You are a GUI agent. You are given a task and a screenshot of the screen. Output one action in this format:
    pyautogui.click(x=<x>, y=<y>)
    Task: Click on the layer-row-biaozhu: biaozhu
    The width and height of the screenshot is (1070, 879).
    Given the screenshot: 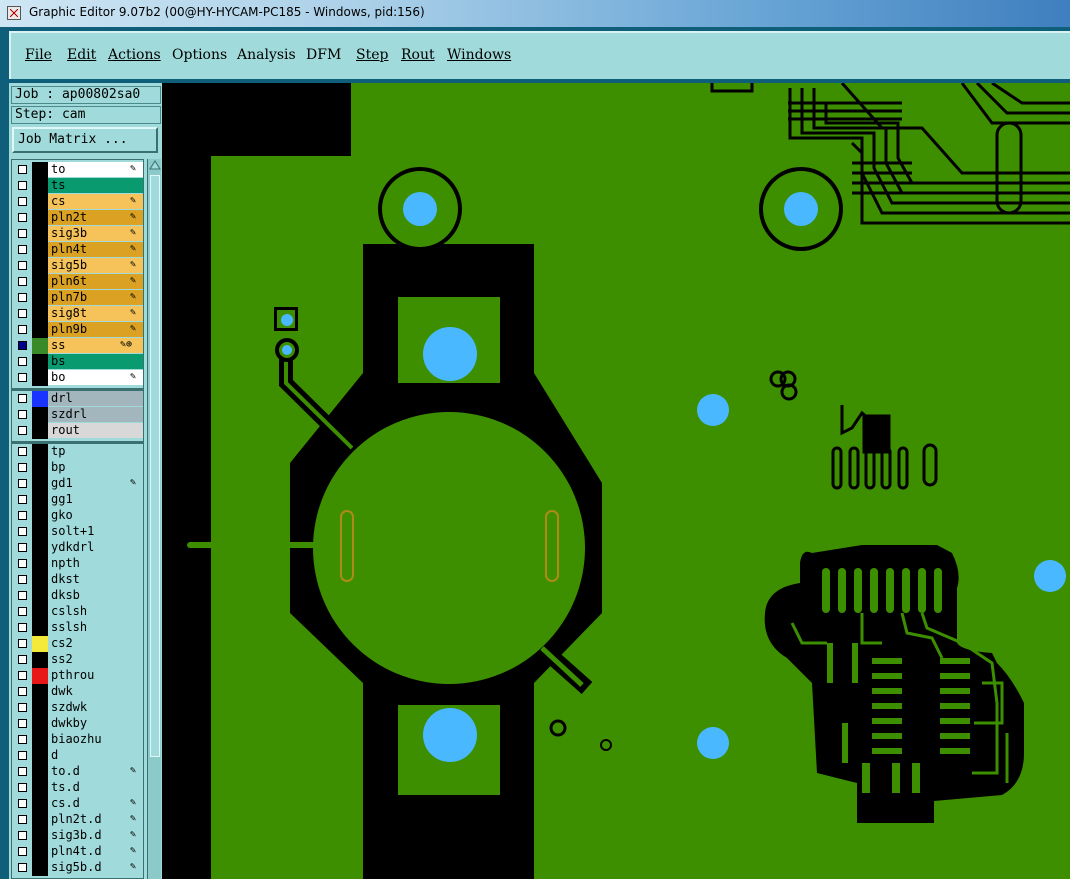 What is the action you would take?
    pyautogui.click(x=77, y=740)
    